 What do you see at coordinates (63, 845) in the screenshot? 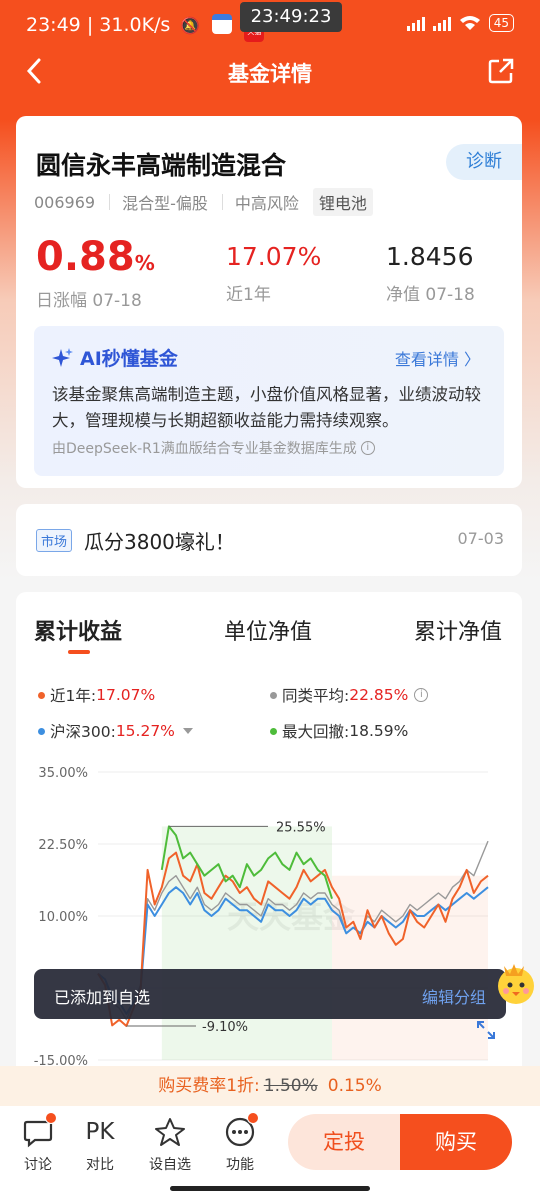
I see `y-tick-label: 22.50%` at bounding box center [63, 845].